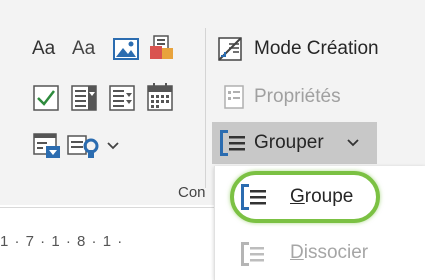  What do you see at coordinates (297, 96) in the screenshot?
I see `proprietes-button: Propriétés` at bounding box center [297, 96].